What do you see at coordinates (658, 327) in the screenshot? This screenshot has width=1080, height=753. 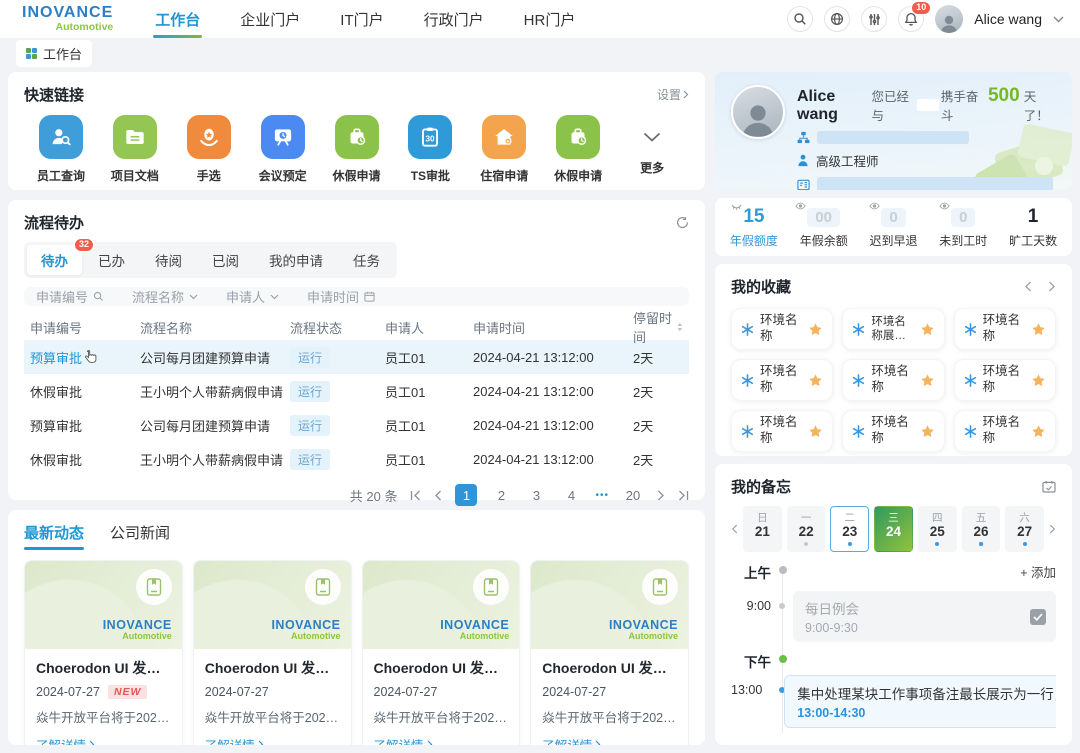 I see `col-header-sortable: 停留时间` at bounding box center [658, 327].